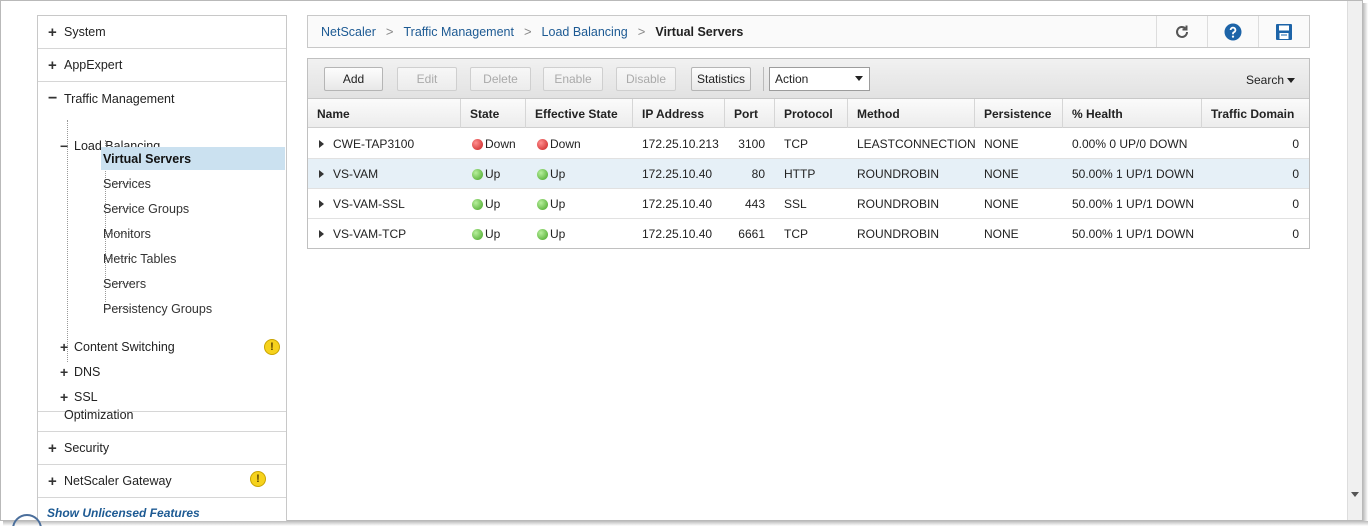  Describe the element at coordinates (819, 79) in the screenshot. I see `action-select: Action` at that location.